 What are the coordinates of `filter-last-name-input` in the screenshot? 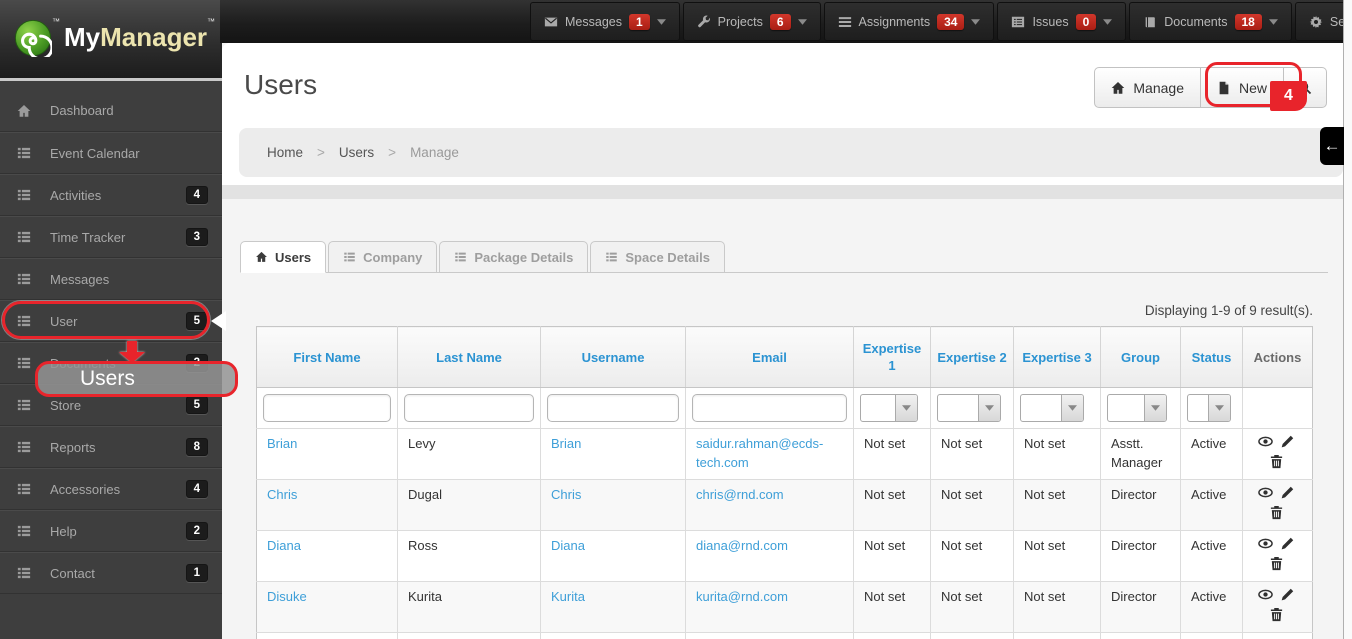 It's located at (469, 408).